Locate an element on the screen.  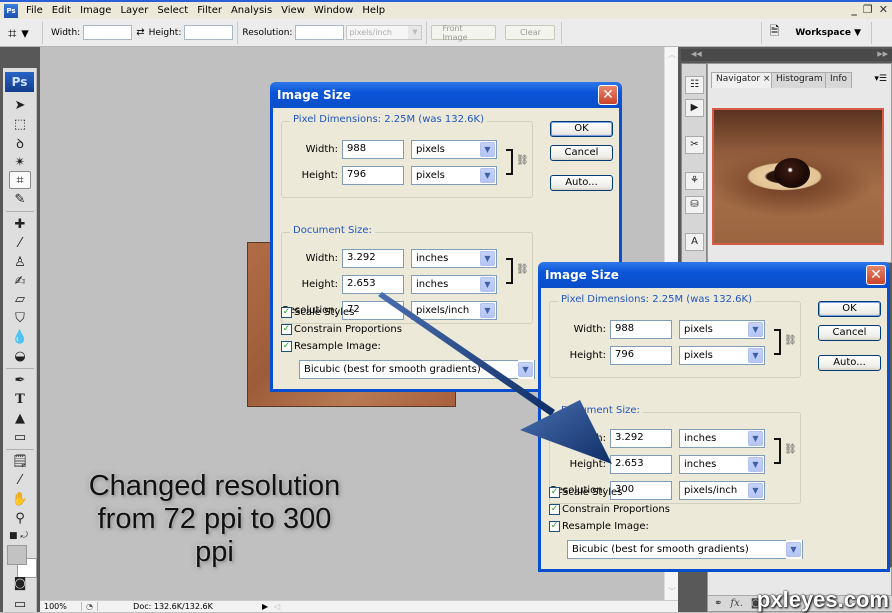
scroll-up-icon: ︿ is located at coordinates (672, 55).